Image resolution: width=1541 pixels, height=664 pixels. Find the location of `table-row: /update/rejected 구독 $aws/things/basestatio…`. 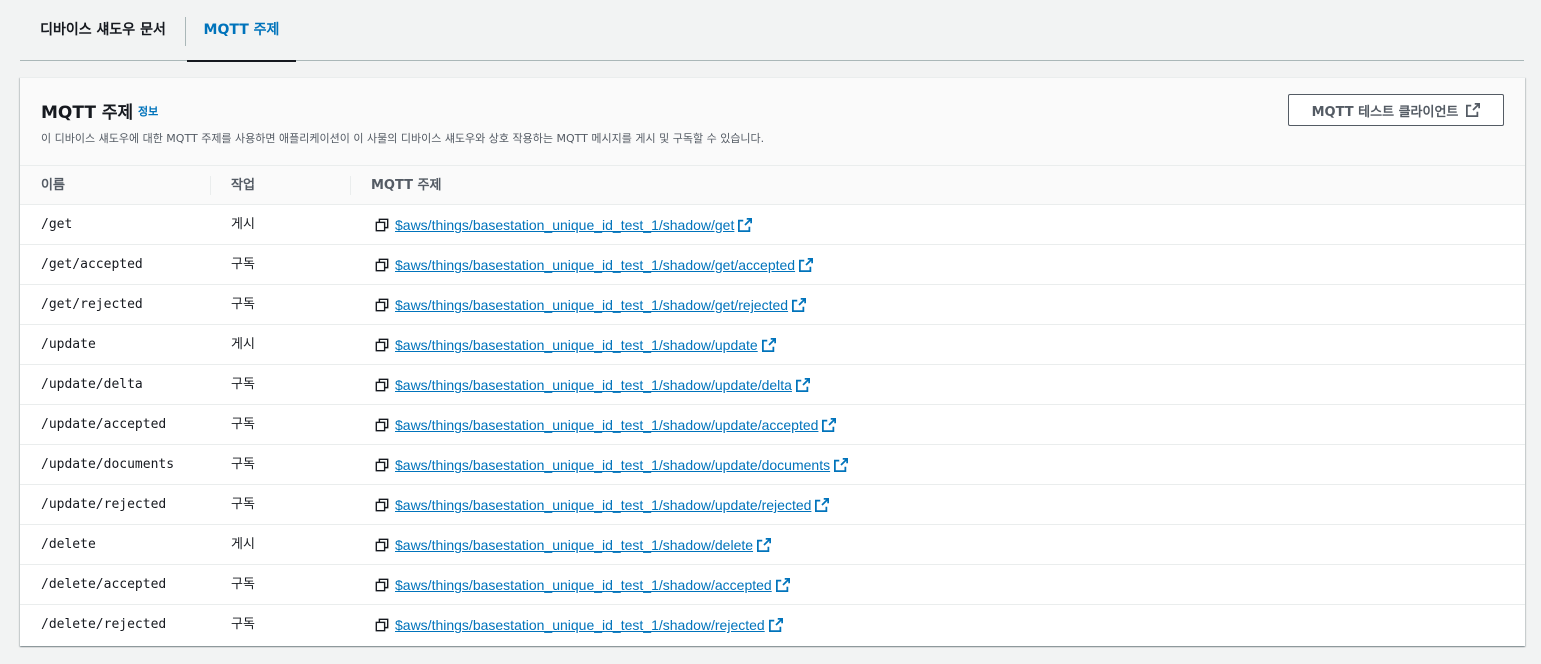

table-row: /update/rejected 구독 $aws/things/basestatio… is located at coordinates (772, 505).